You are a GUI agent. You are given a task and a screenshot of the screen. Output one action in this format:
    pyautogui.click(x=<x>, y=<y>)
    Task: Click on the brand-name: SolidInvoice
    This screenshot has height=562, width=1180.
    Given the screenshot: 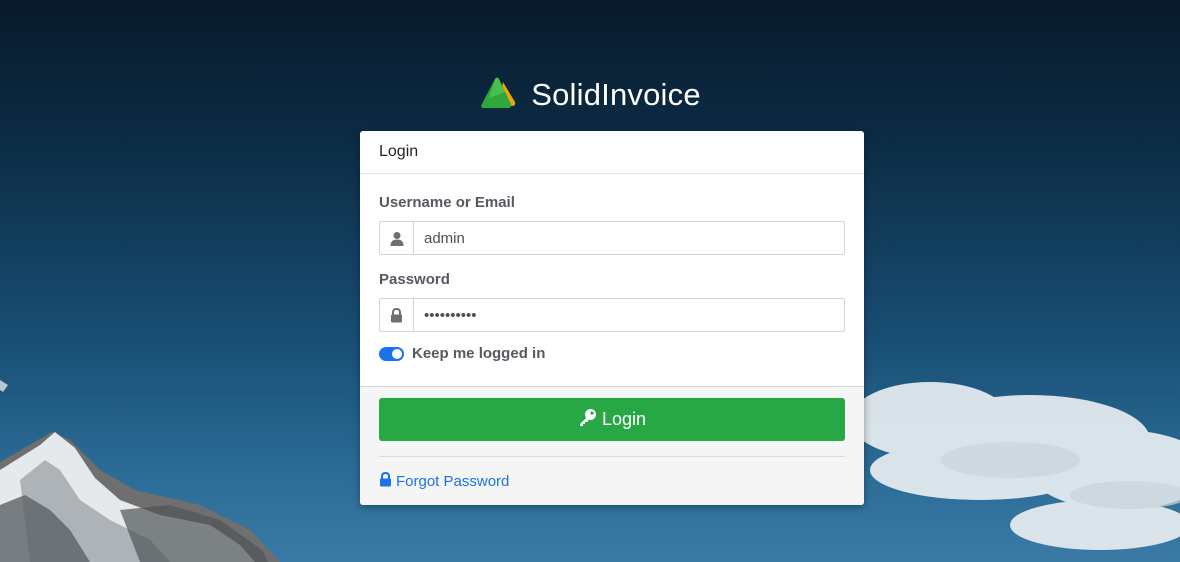 What is the action you would take?
    pyautogui.click(x=616, y=94)
    